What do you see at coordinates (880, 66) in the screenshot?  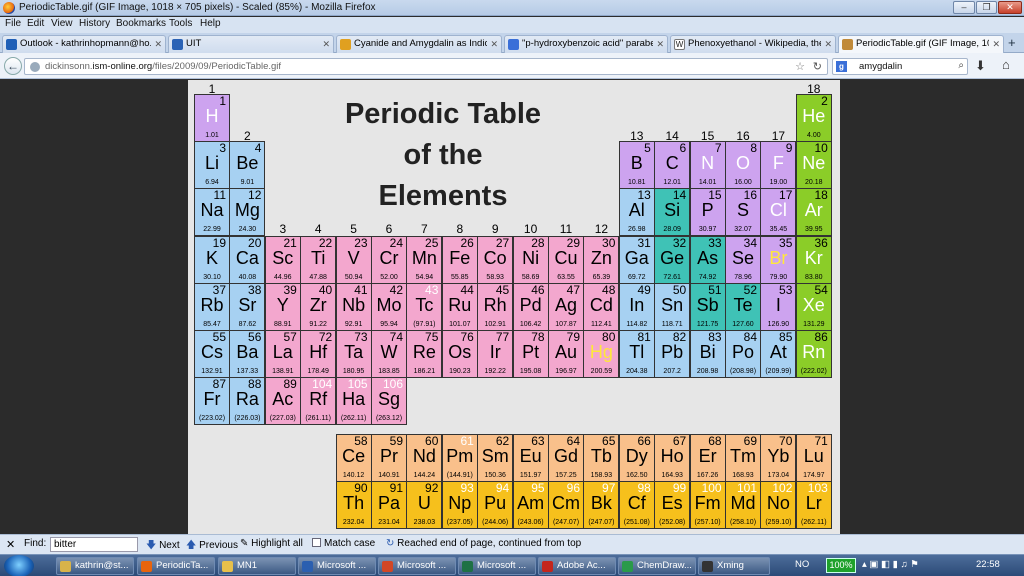 I see `search-input: amygdalin` at bounding box center [880, 66].